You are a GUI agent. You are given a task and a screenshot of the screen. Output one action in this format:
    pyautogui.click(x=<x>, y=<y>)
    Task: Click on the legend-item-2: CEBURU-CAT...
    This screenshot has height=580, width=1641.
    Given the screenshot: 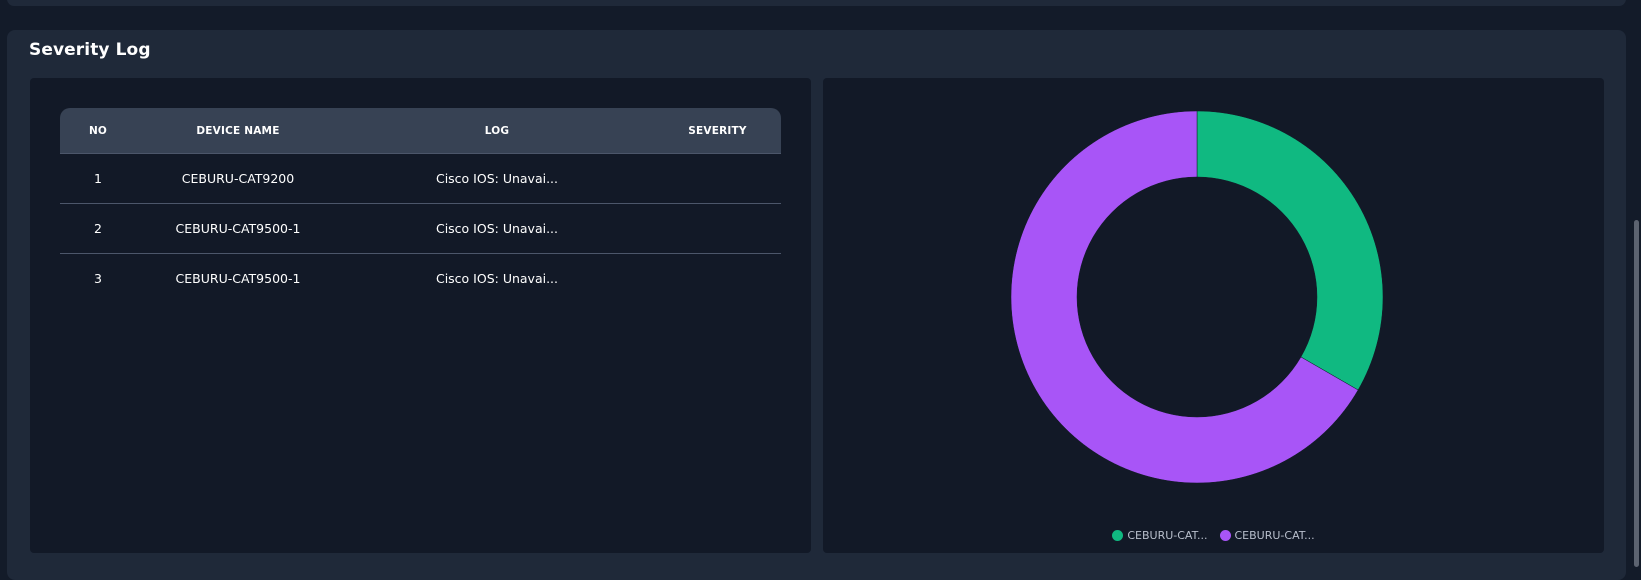 What is the action you would take?
    pyautogui.click(x=1267, y=535)
    